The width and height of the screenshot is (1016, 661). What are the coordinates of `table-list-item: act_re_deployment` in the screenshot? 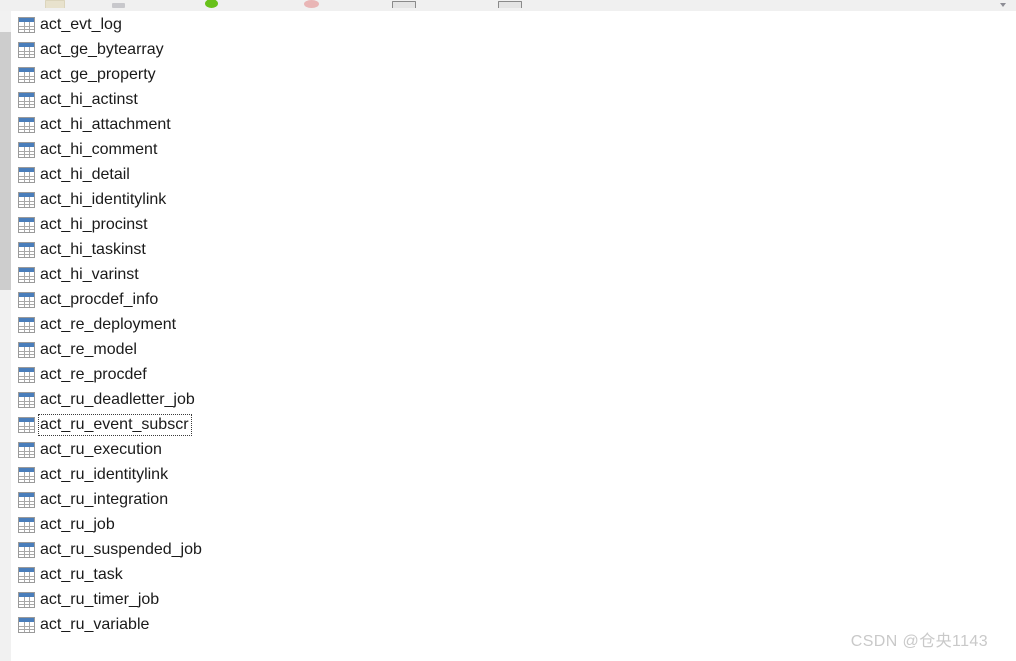 It's located at (513, 324).